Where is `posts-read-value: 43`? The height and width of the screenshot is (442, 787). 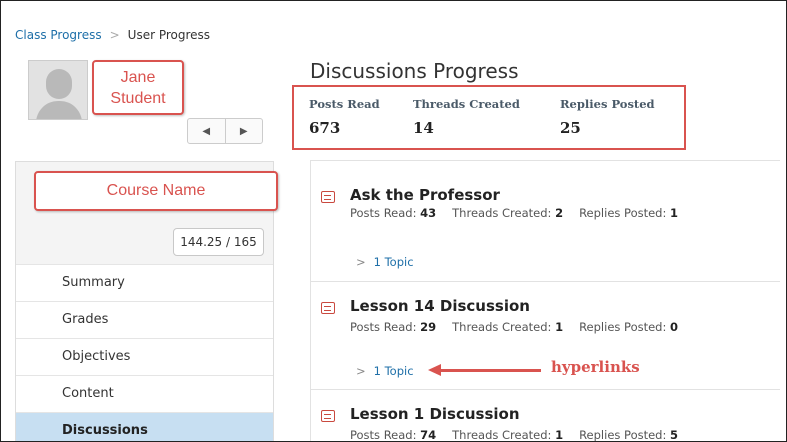 posts-read-value: 43 is located at coordinates (428, 213).